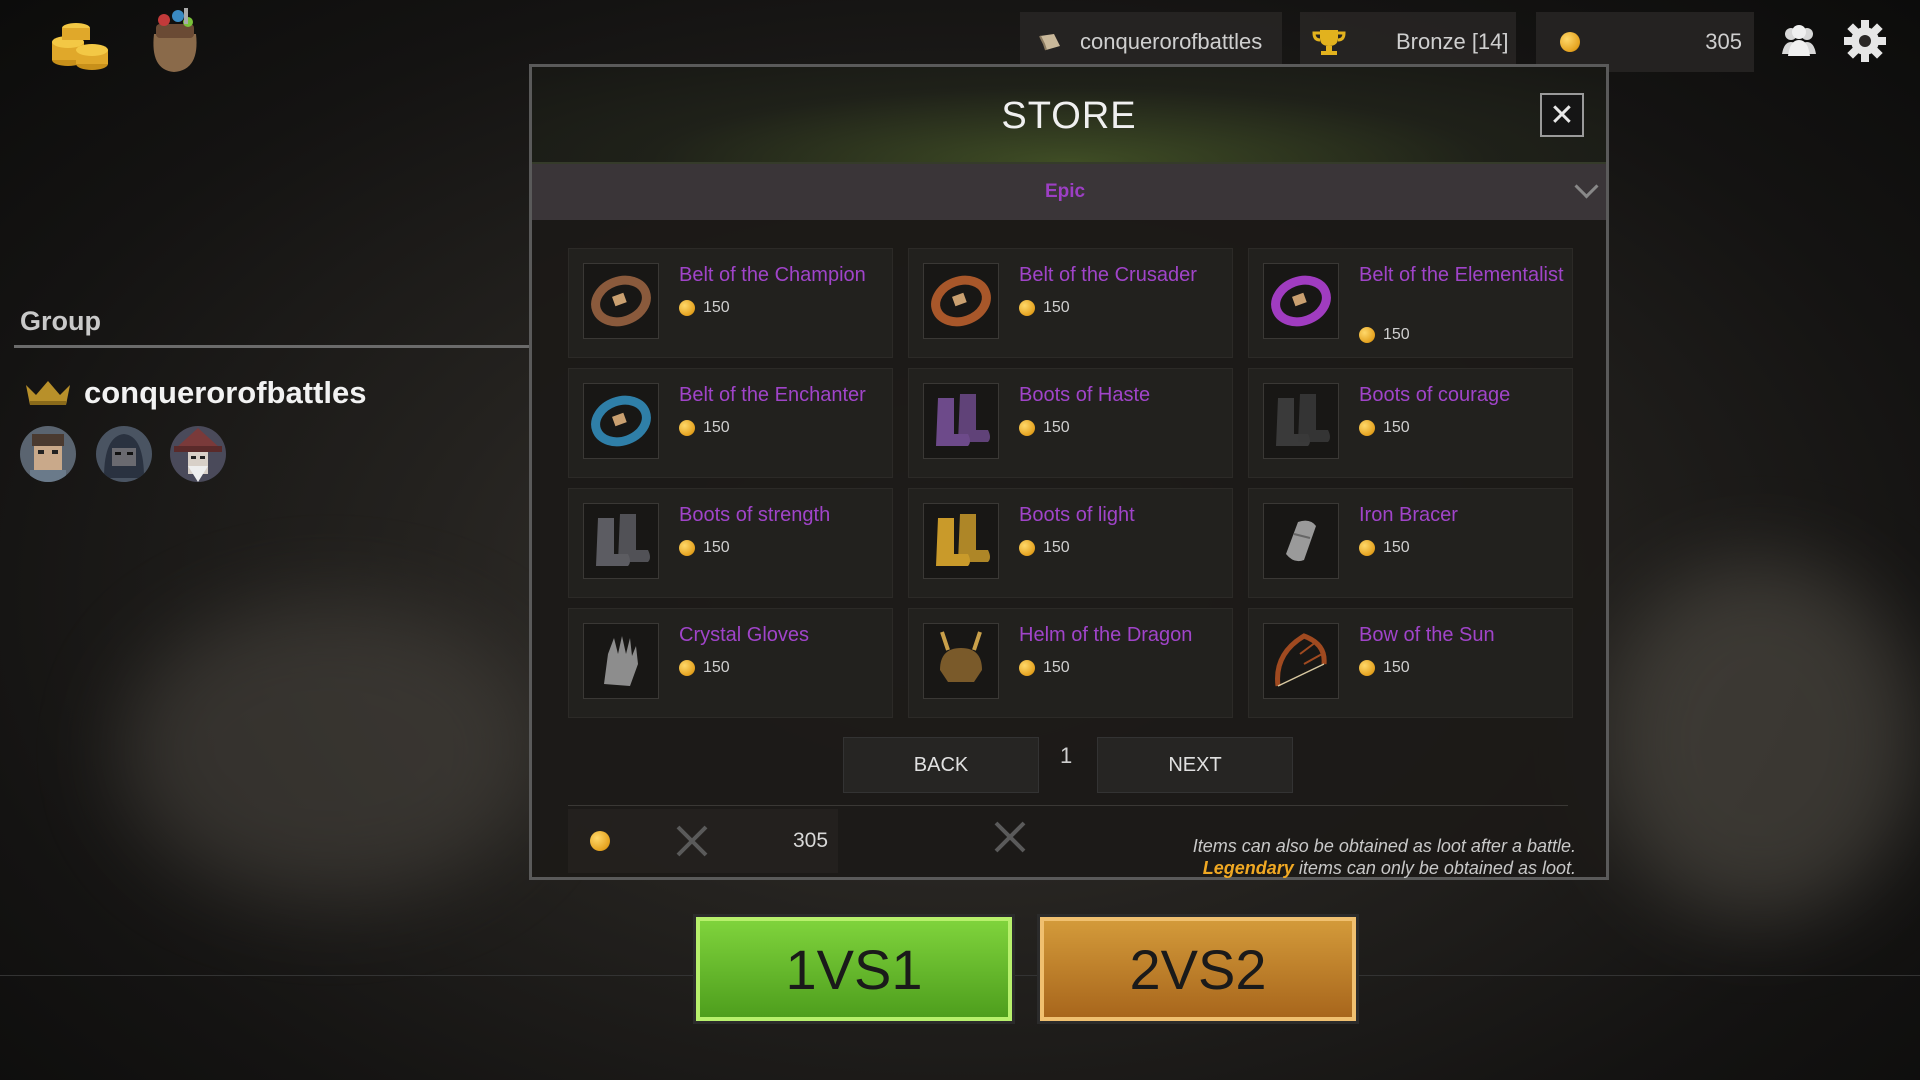  What do you see at coordinates (1435, 395) in the screenshot?
I see `item-name: Boots of courage` at bounding box center [1435, 395].